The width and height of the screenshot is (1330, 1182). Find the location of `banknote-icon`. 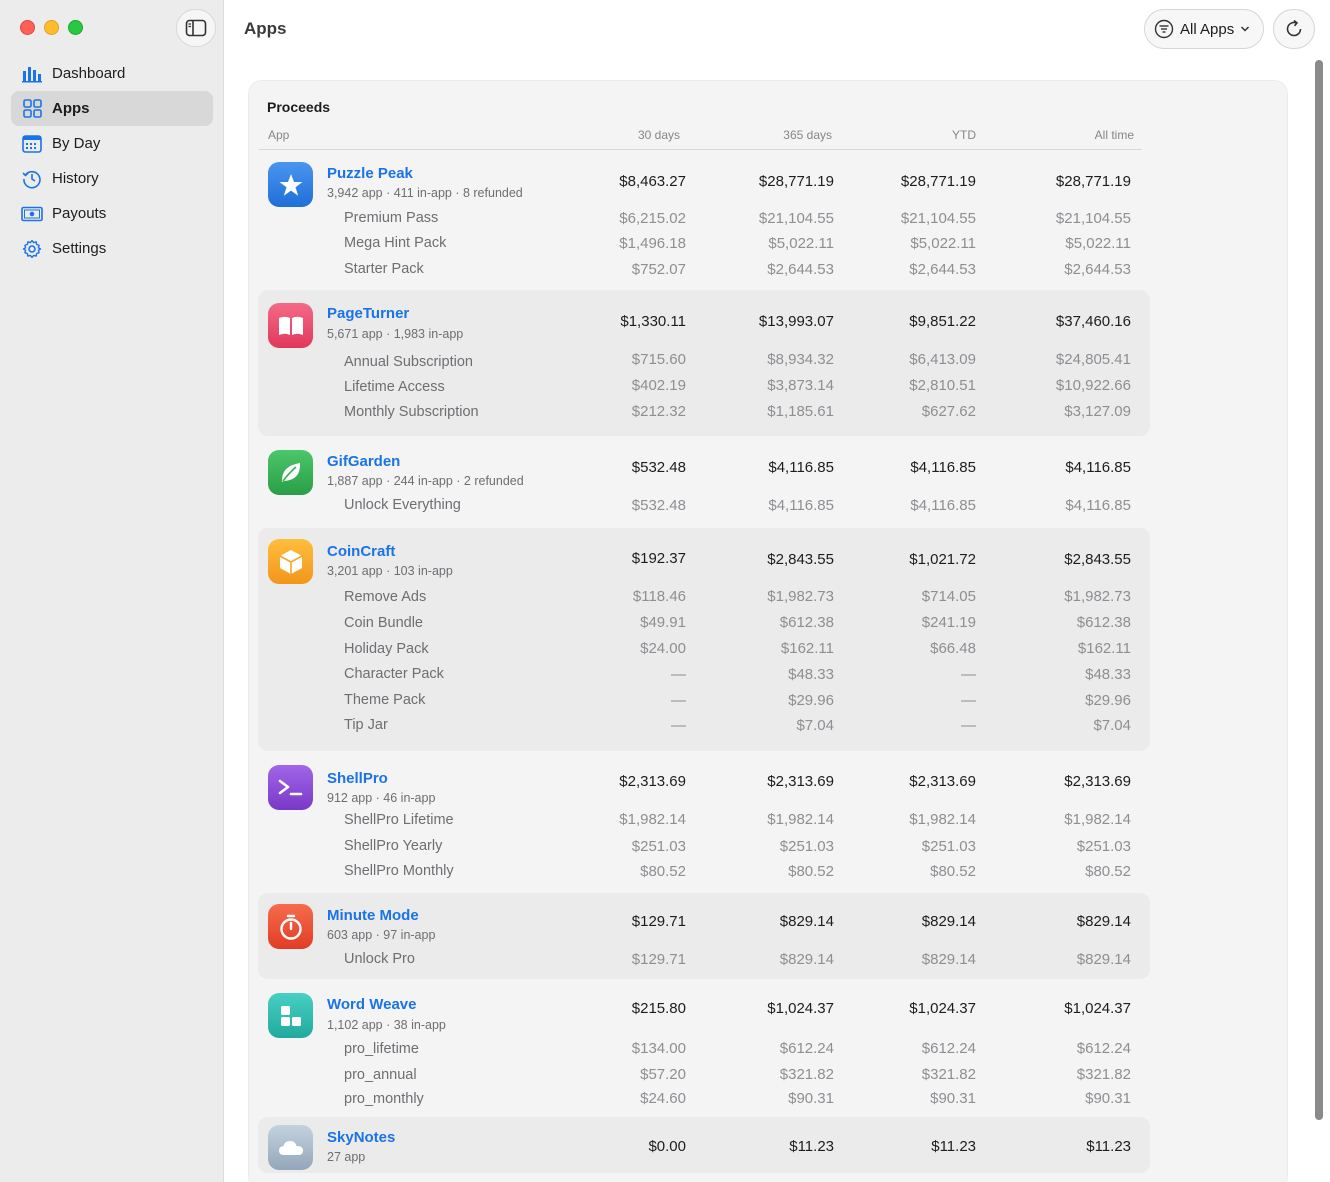

banknote-icon is located at coordinates (32, 214).